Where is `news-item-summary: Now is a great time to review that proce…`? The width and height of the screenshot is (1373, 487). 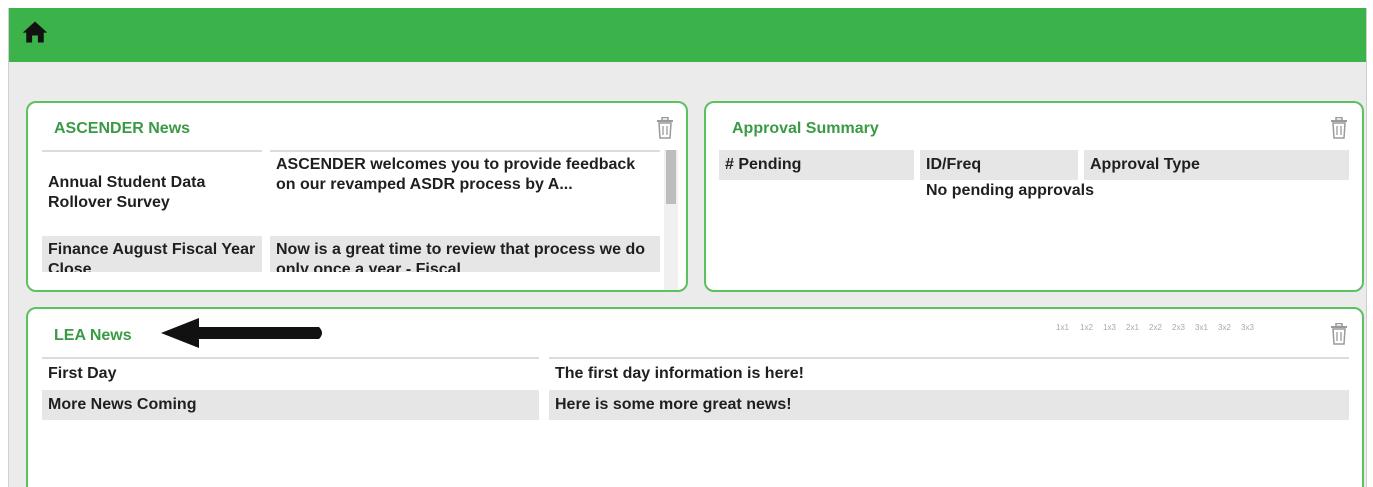
news-item-summary: Now is a great time to review that proce… is located at coordinates (465, 254).